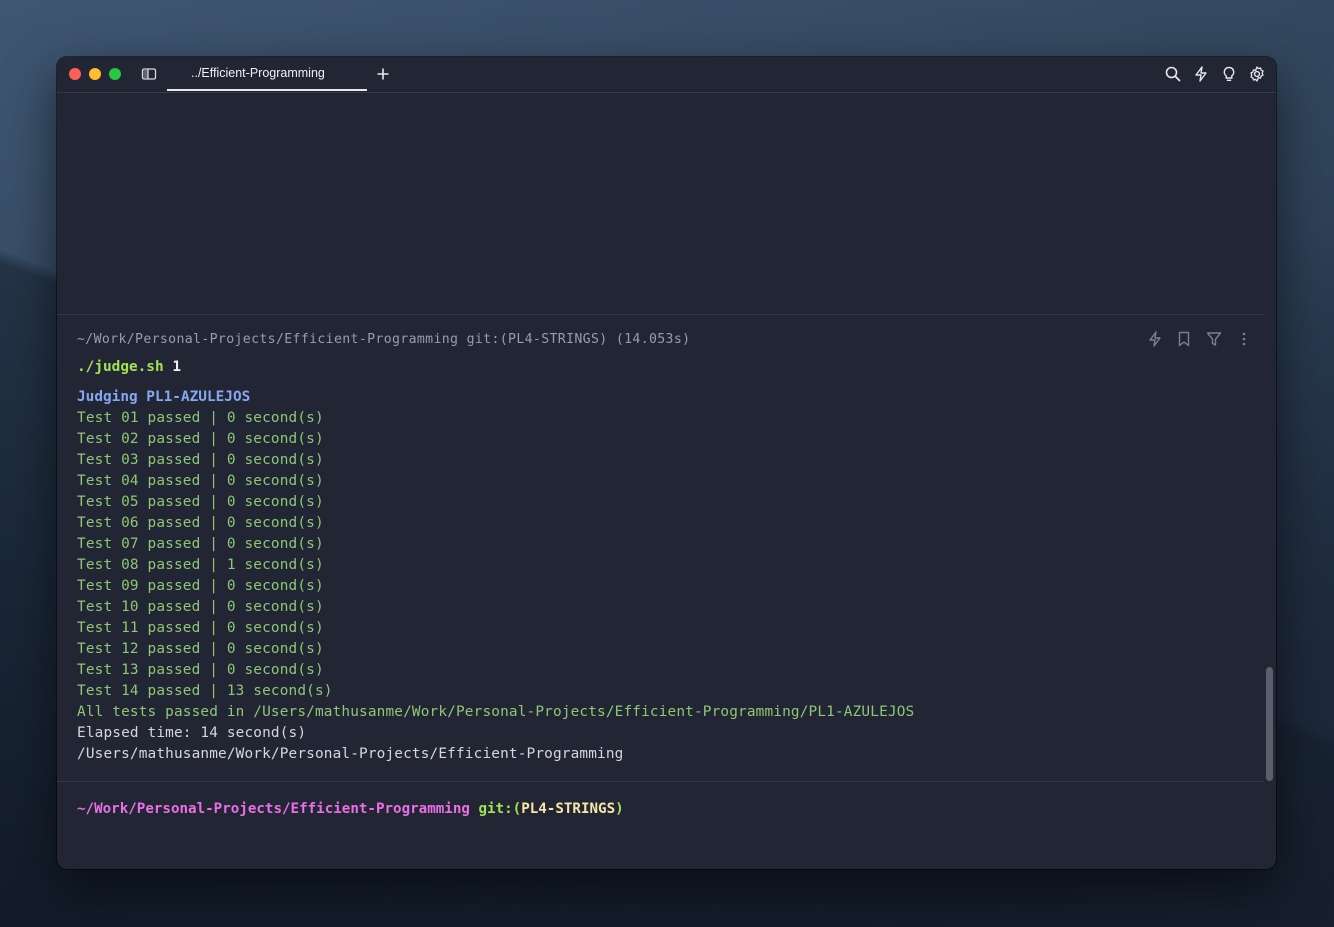  I want to click on command-line: ./judge.sh 1, so click(129, 367).